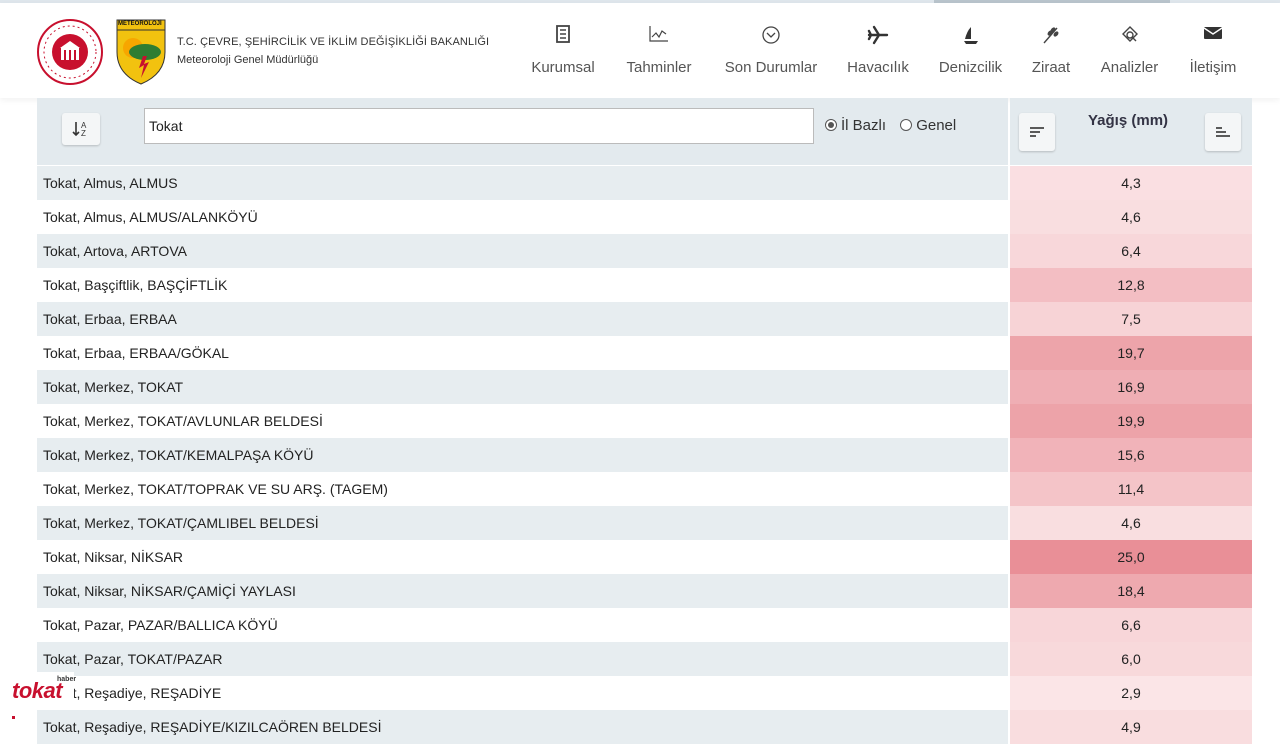 The width and height of the screenshot is (1280, 744). I want to click on sort-asc-button, so click(1223, 132).